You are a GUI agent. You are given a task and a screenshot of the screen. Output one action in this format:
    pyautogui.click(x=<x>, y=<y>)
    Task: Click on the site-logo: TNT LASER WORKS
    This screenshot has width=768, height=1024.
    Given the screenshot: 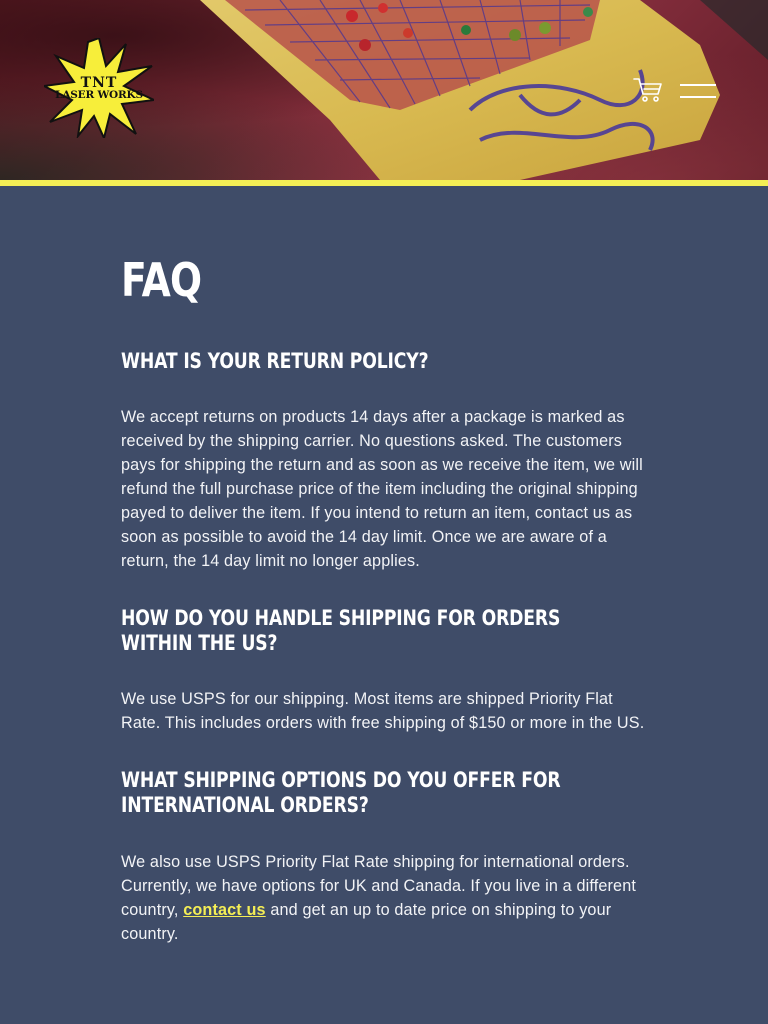 What is the action you would take?
    pyautogui.click(x=99, y=89)
    